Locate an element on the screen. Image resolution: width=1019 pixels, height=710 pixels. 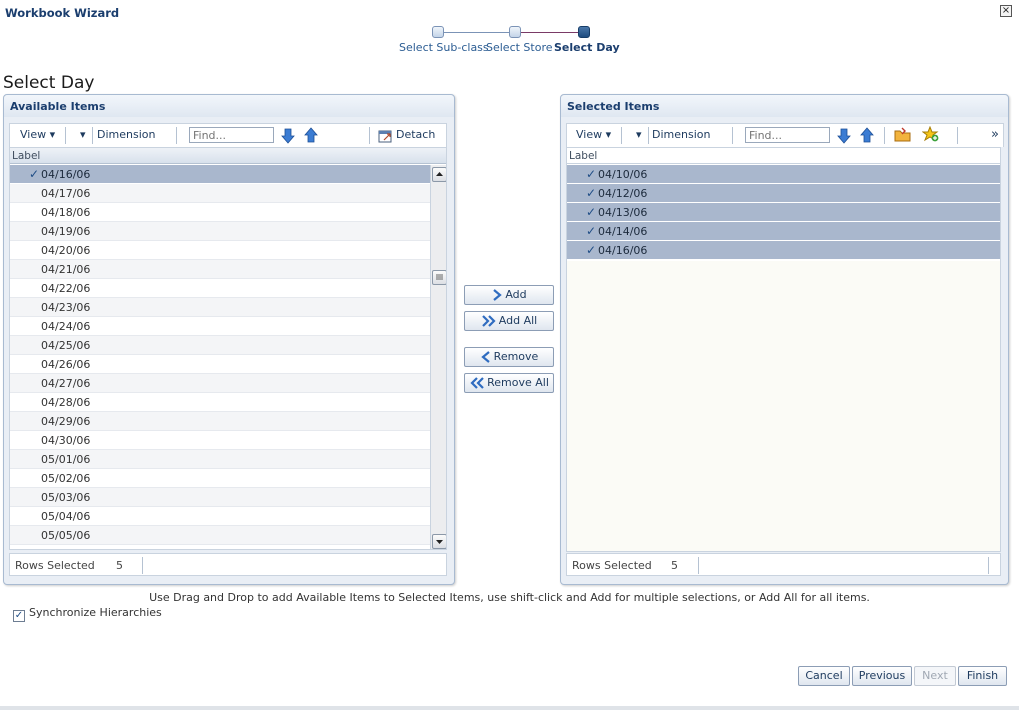
table-row: 05/06/06 is located at coordinates (220, 547).